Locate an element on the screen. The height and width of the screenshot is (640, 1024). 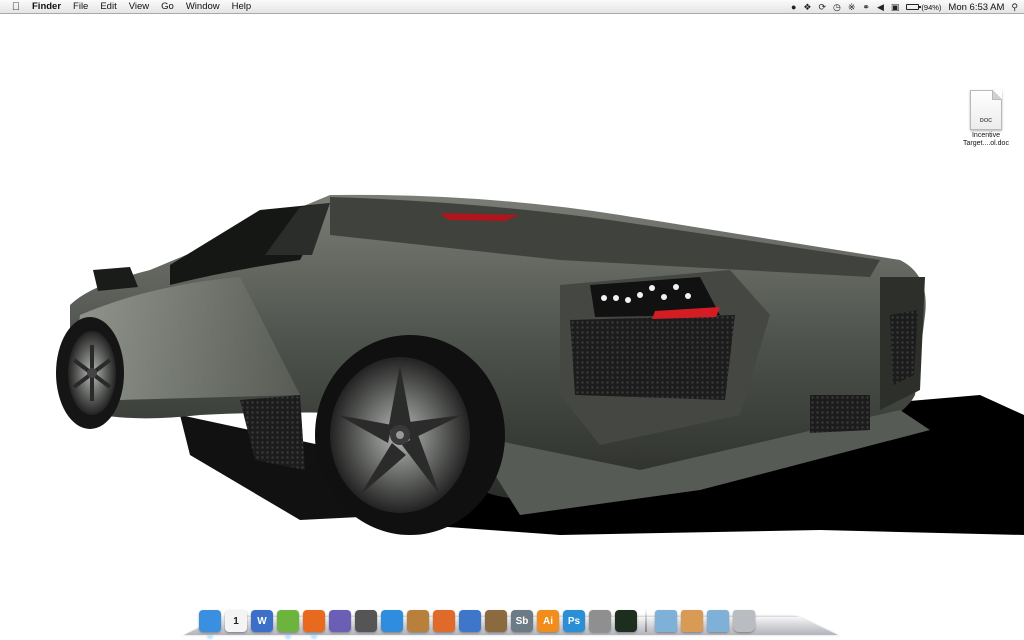
dropbox-icon: ❖ is located at coordinates (807, 7).